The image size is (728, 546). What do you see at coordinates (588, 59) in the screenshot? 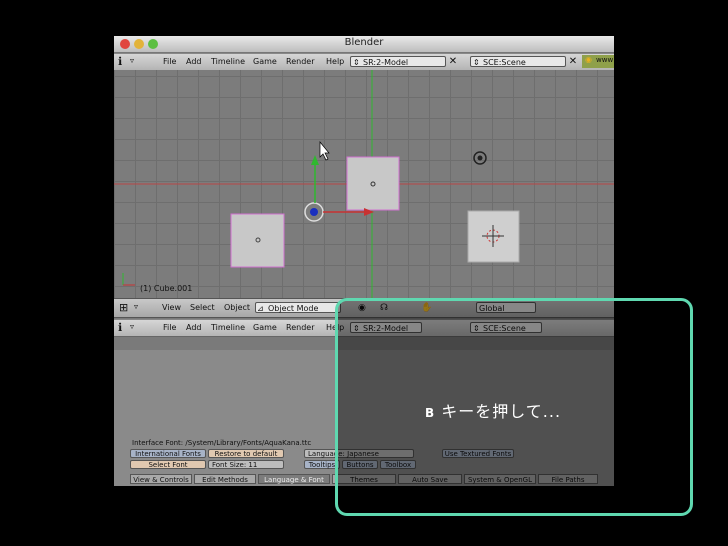
I see `blender-logo-icon: ◉` at bounding box center [588, 59].